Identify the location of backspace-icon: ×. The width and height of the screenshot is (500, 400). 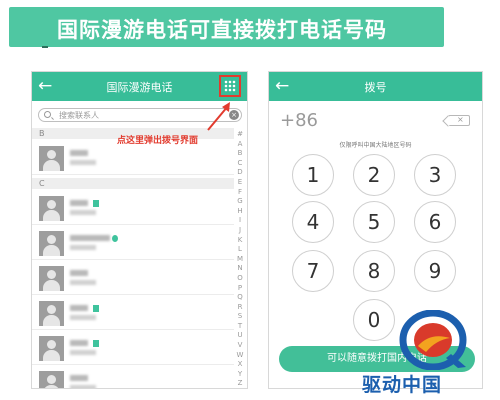
(459, 120).